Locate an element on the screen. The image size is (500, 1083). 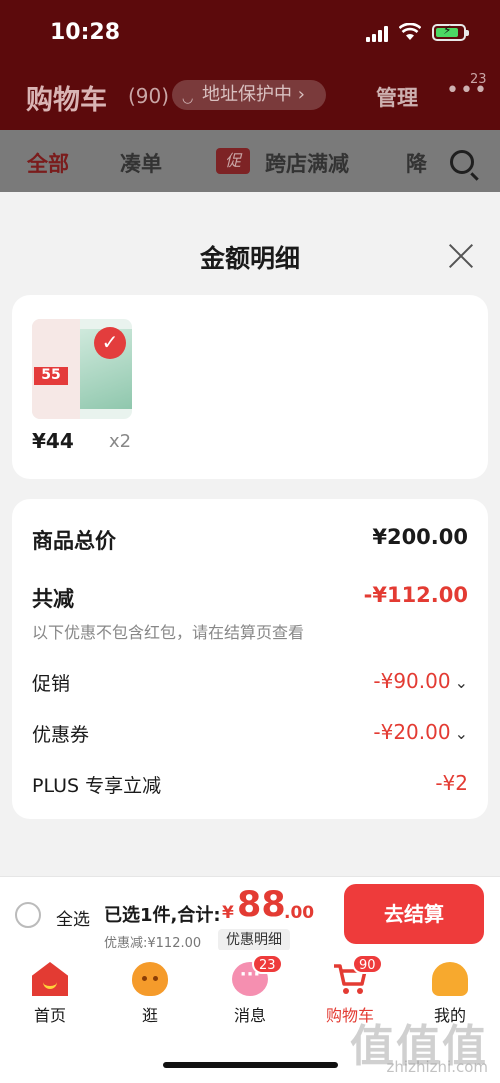
close-icon is located at coordinates (461, 256).